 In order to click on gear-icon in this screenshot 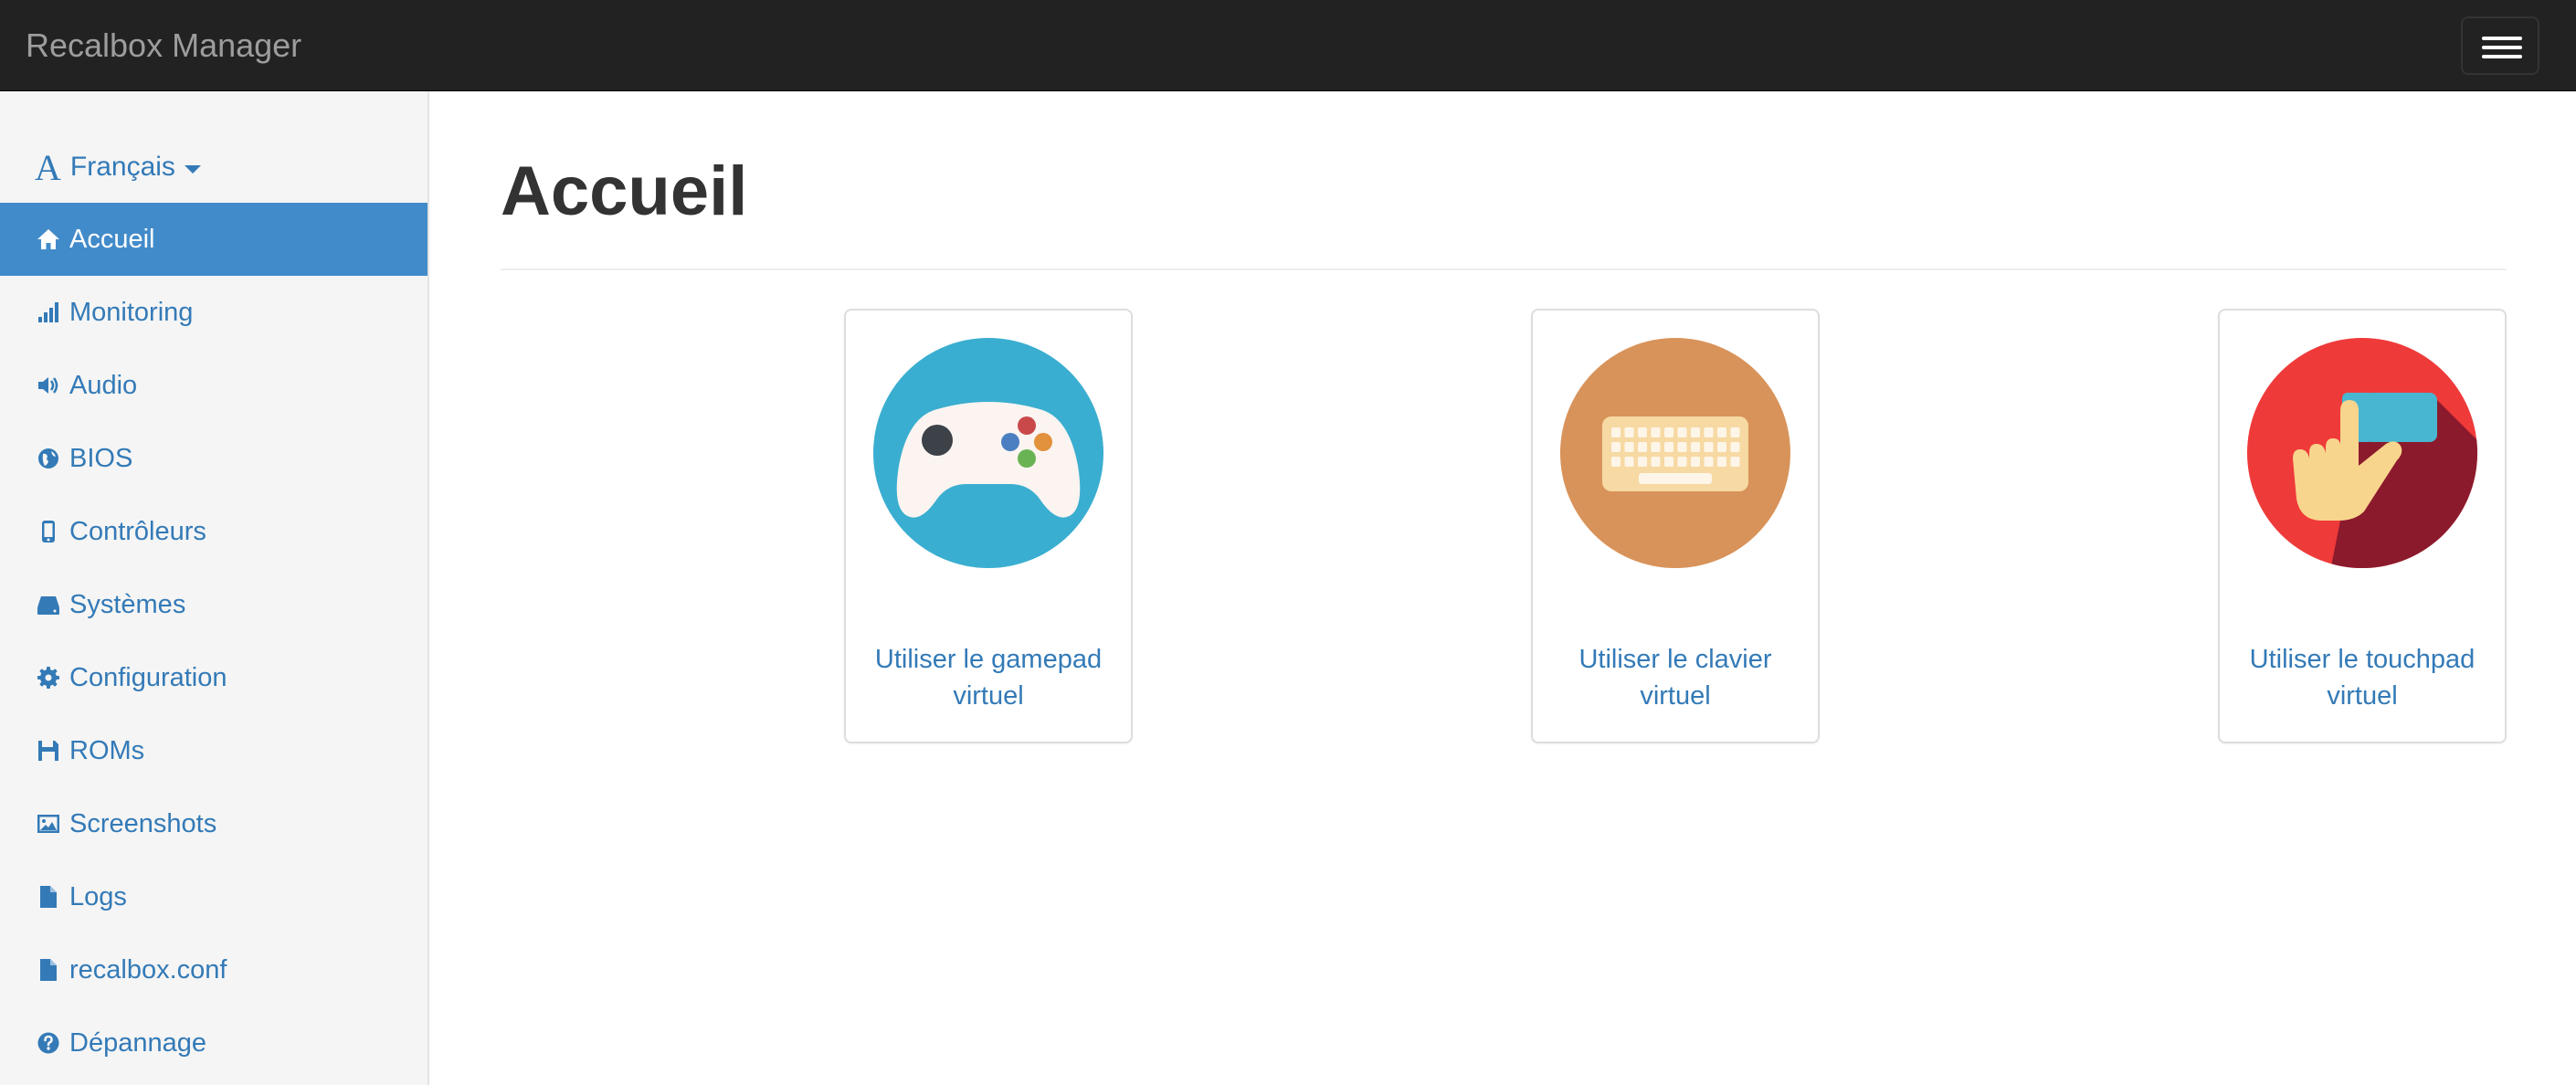, I will do `click(48, 678)`.